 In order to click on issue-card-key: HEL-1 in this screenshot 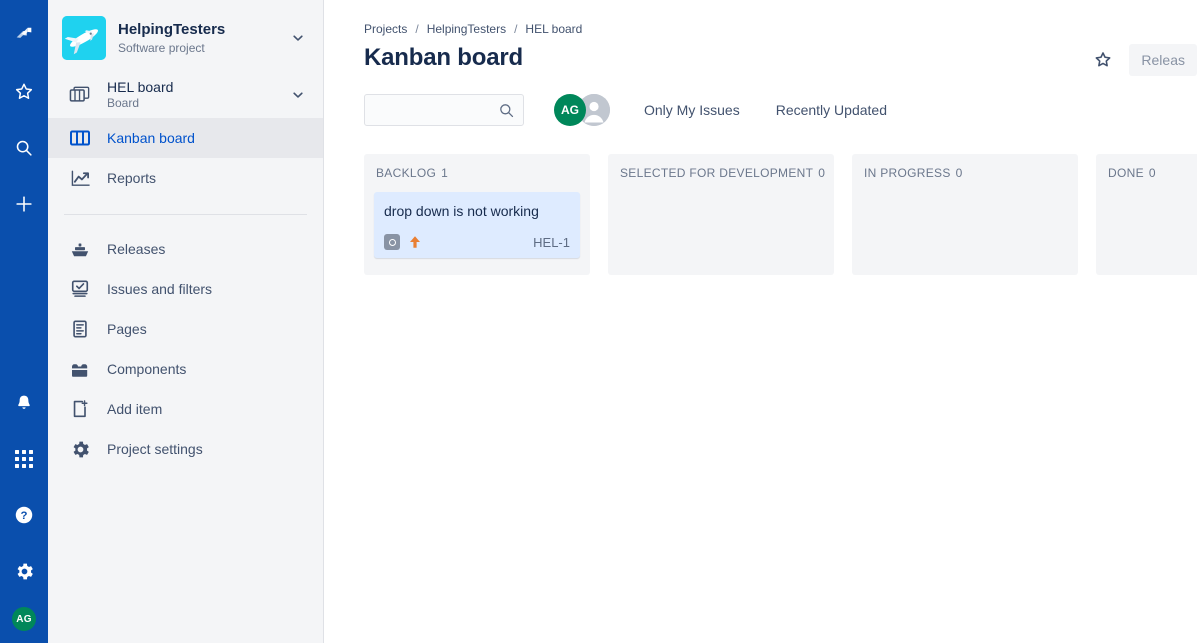, I will do `click(551, 242)`.